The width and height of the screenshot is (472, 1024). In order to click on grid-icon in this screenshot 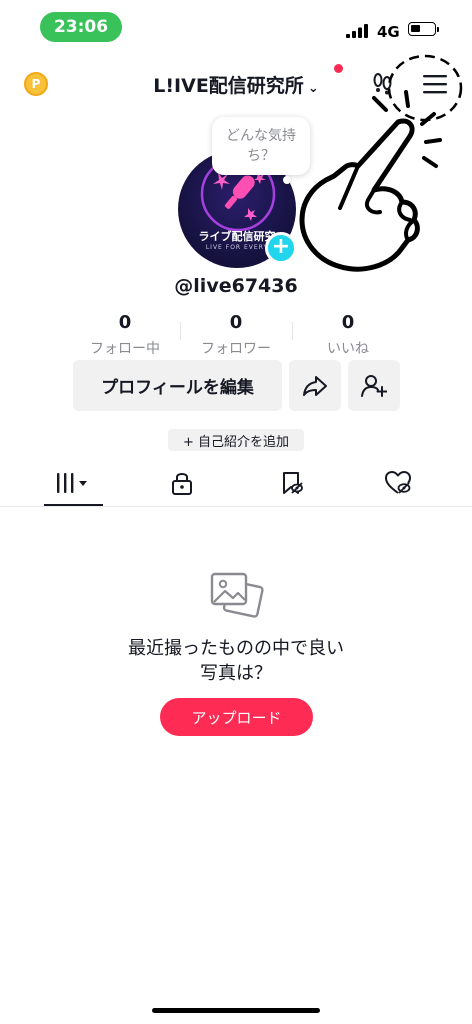, I will do `click(72, 483)`.